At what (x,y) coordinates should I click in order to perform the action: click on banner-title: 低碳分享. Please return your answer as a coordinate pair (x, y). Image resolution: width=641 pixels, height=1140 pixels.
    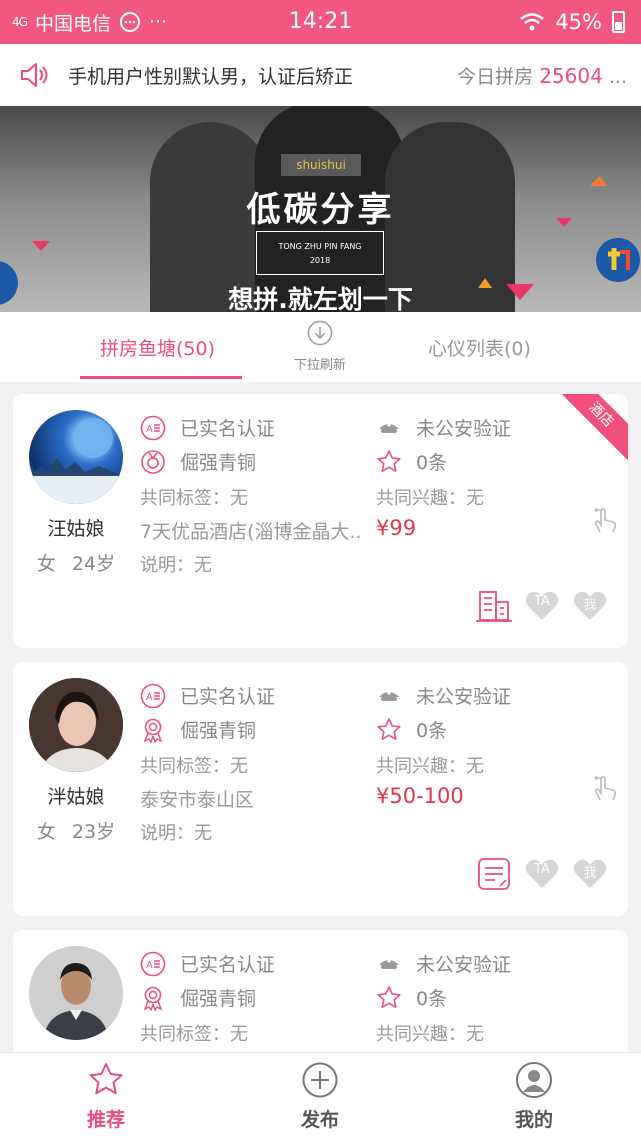
    Looking at the image, I should click on (320, 210).